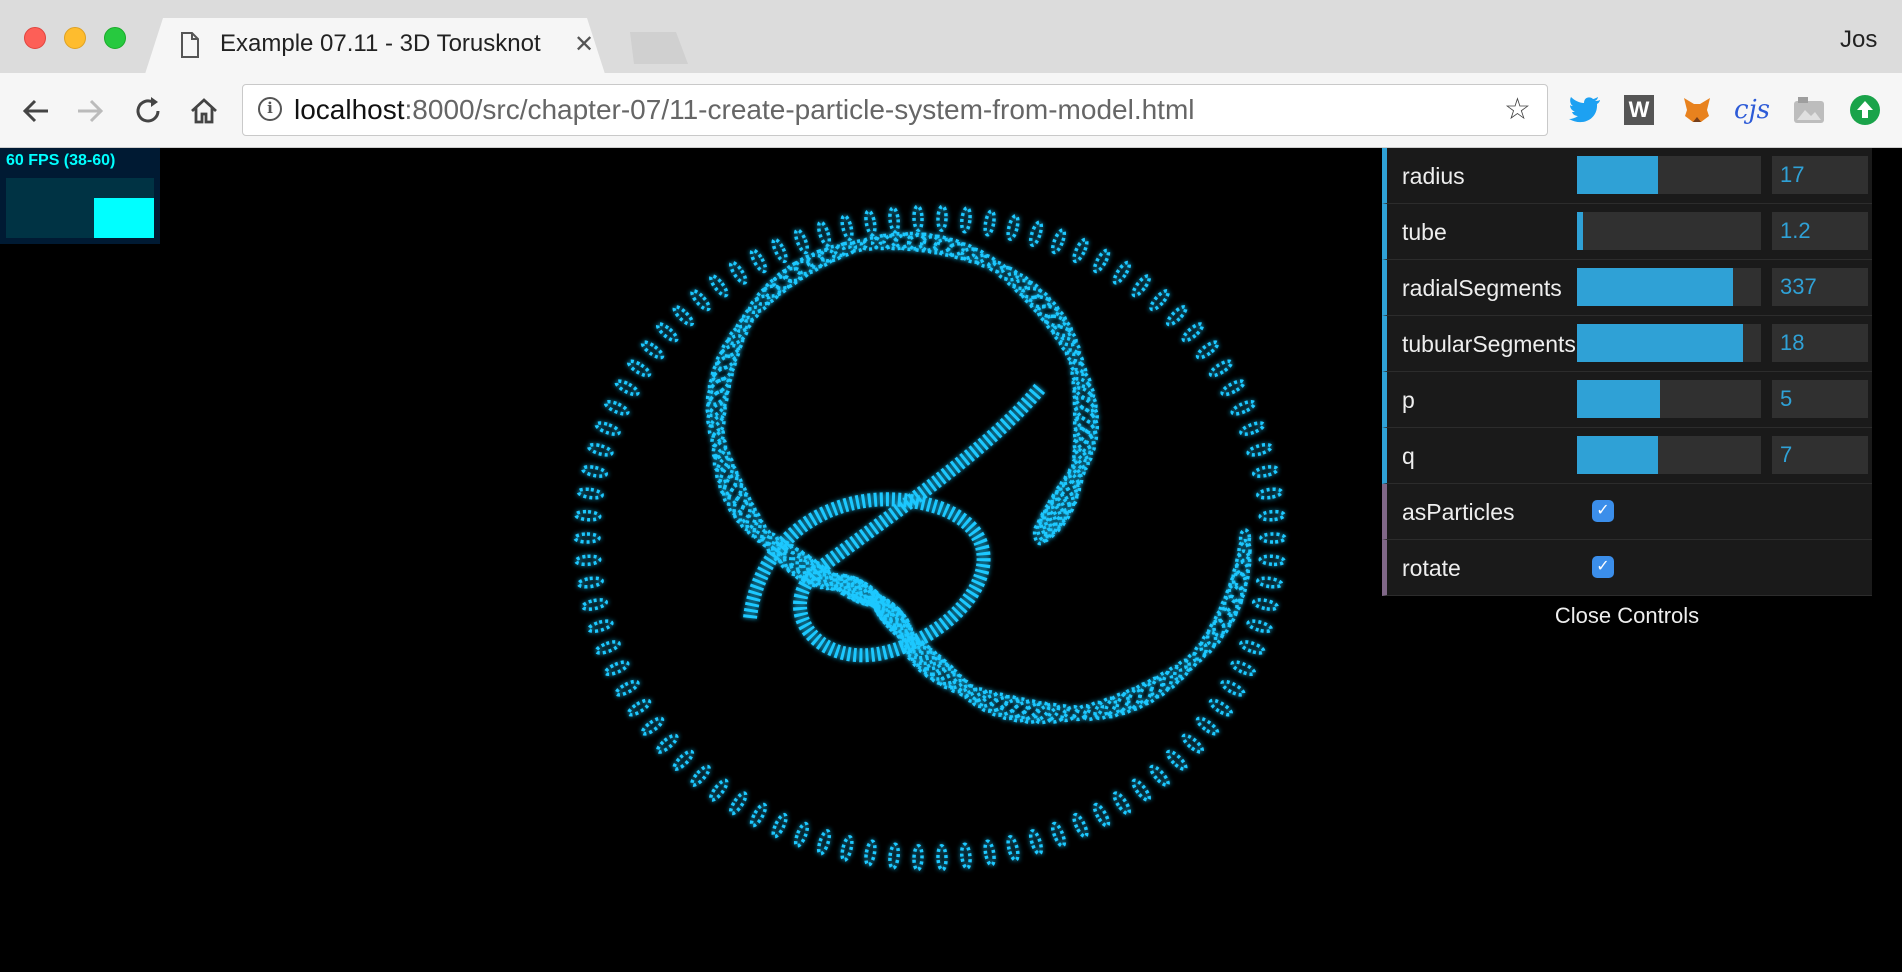 This screenshot has width=1902, height=972. I want to click on home-icon, so click(204, 111).